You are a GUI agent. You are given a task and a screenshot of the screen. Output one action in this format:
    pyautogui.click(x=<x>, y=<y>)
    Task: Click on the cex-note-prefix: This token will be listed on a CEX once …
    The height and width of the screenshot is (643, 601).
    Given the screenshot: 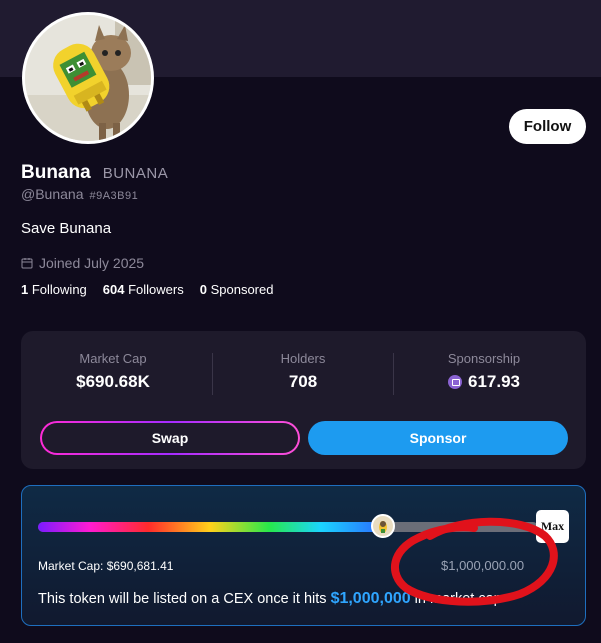 What is the action you would take?
    pyautogui.click(x=182, y=599)
    